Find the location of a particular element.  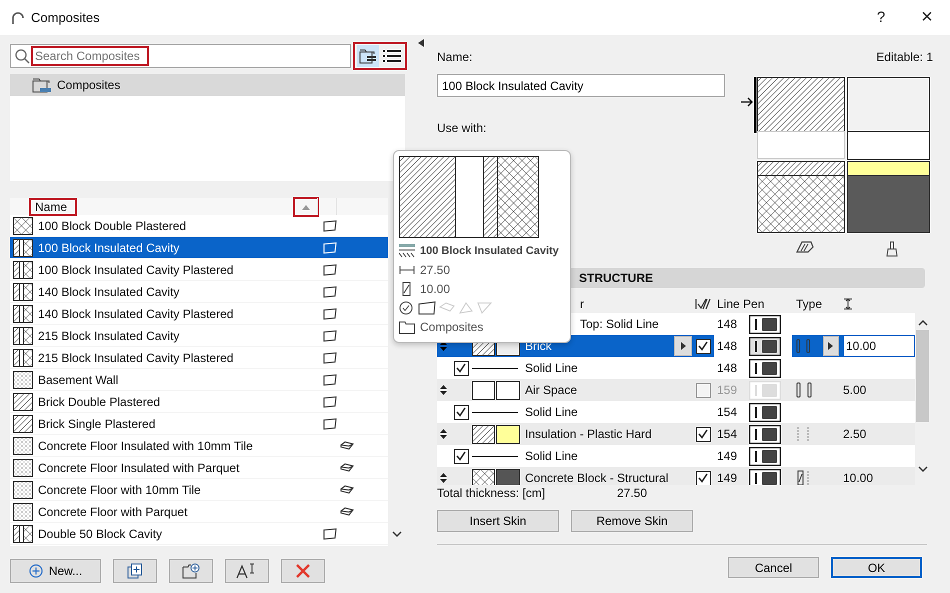

editable-count: Editable: 1 is located at coordinates (904, 58).